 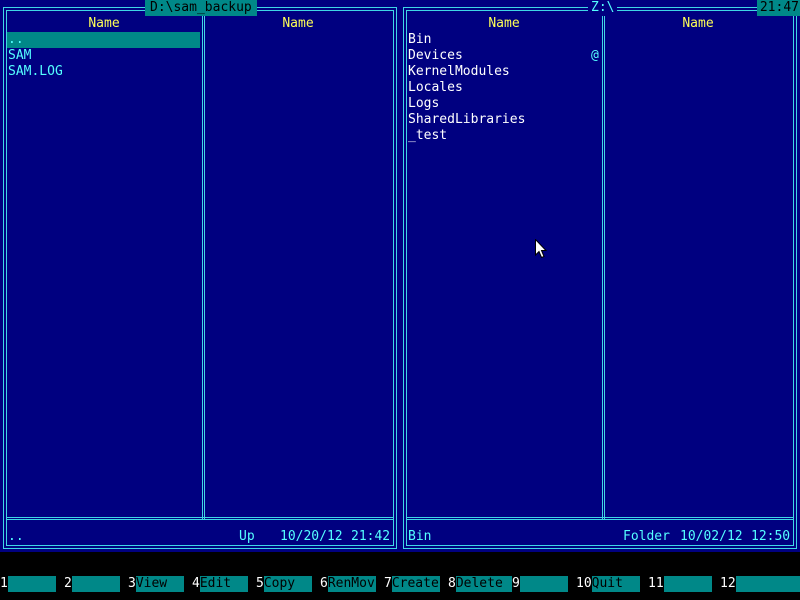 What do you see at coordinates (201, 8) in the screenshot?
I see `left-panel-path-title: D:\sam_backup` at bounding box center [201, 8].